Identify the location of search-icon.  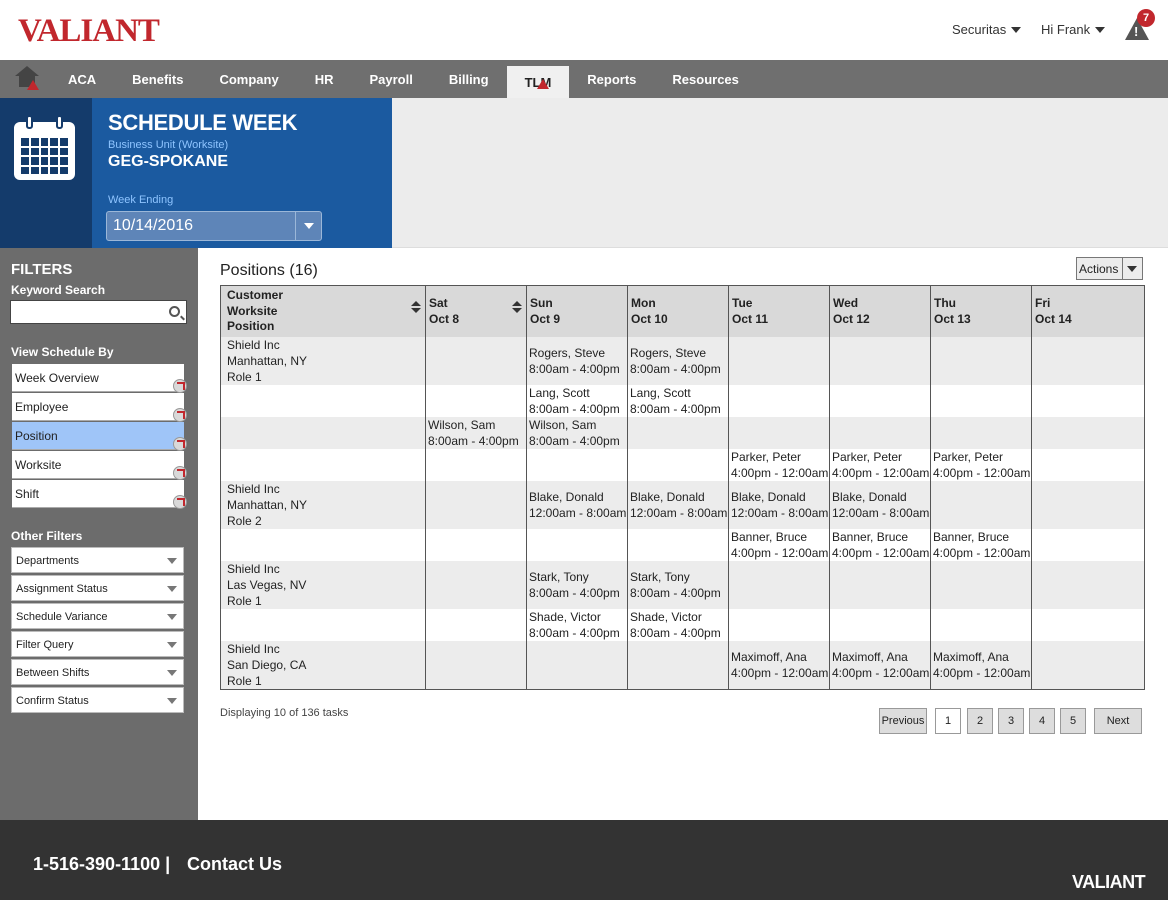
(174, 311).